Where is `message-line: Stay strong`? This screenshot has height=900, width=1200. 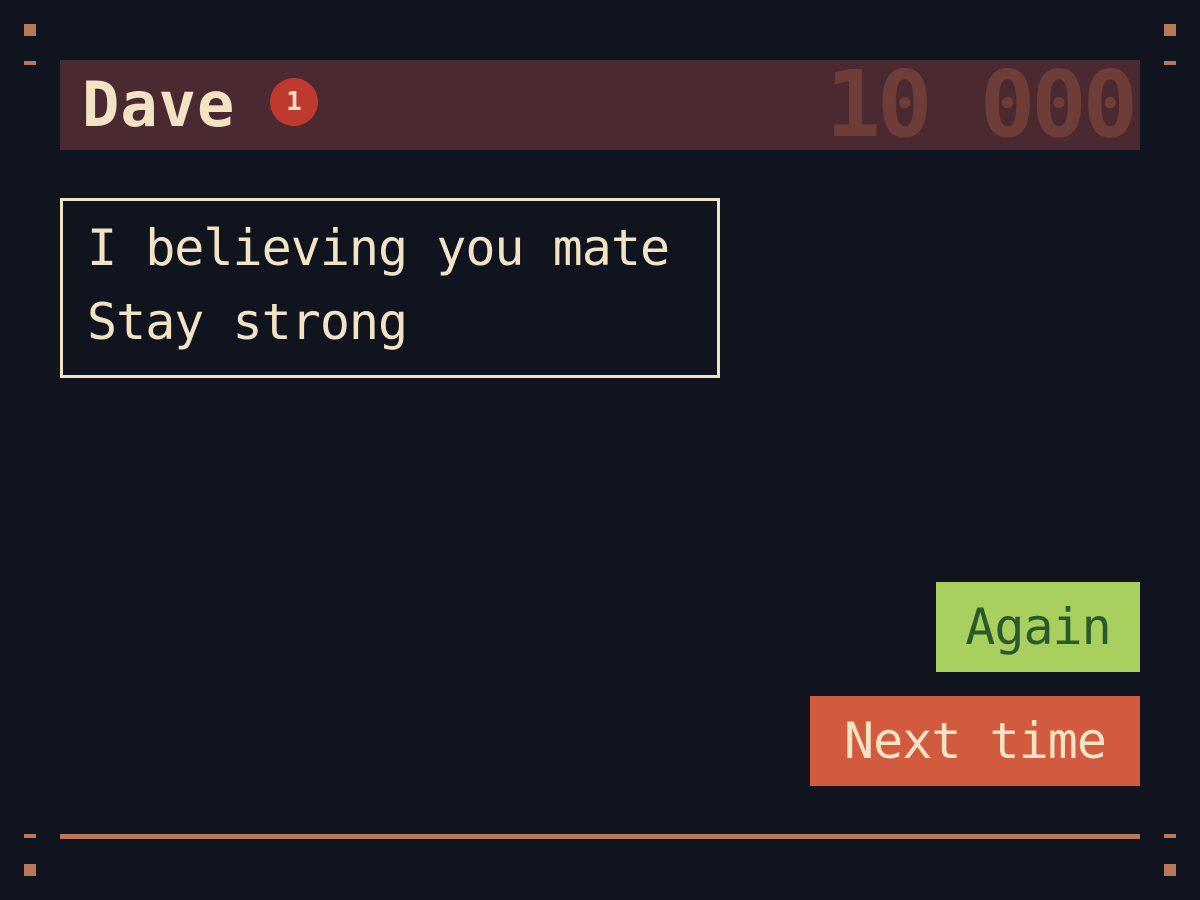
message-line: Stay strong is located at coordinates (247, 322).